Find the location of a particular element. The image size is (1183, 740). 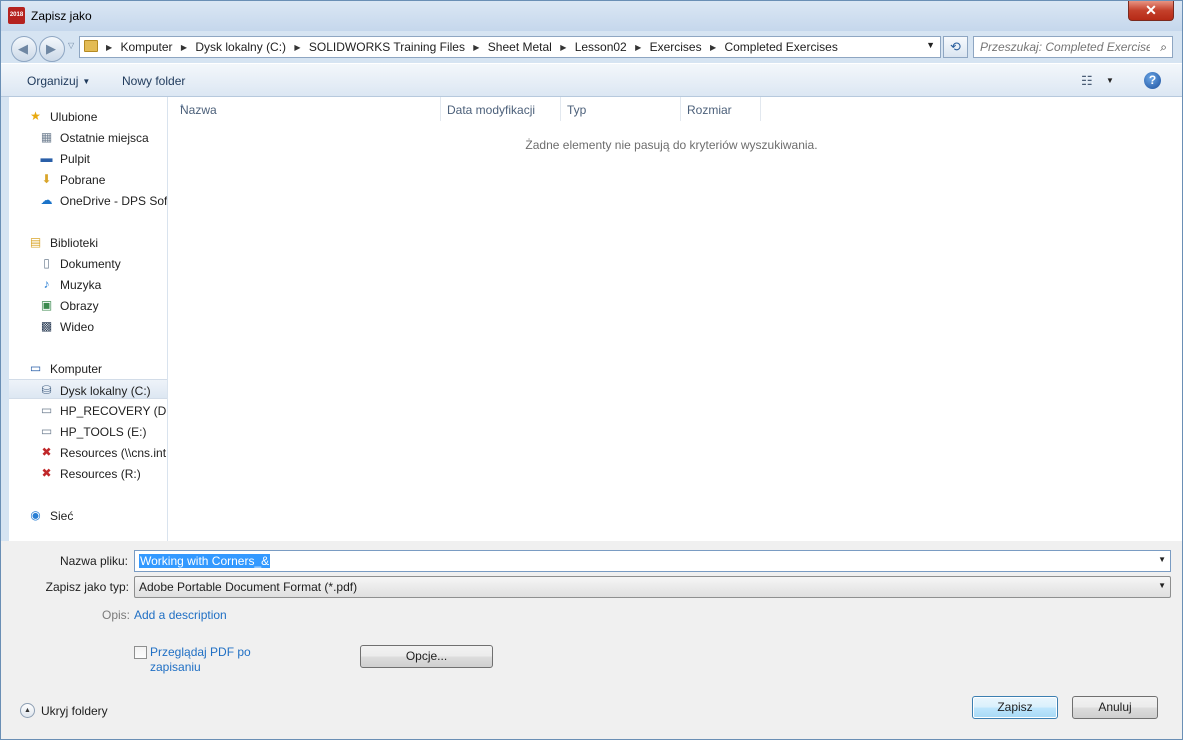

downloads-icon: ⬇ is located at coordinates (46, 179).